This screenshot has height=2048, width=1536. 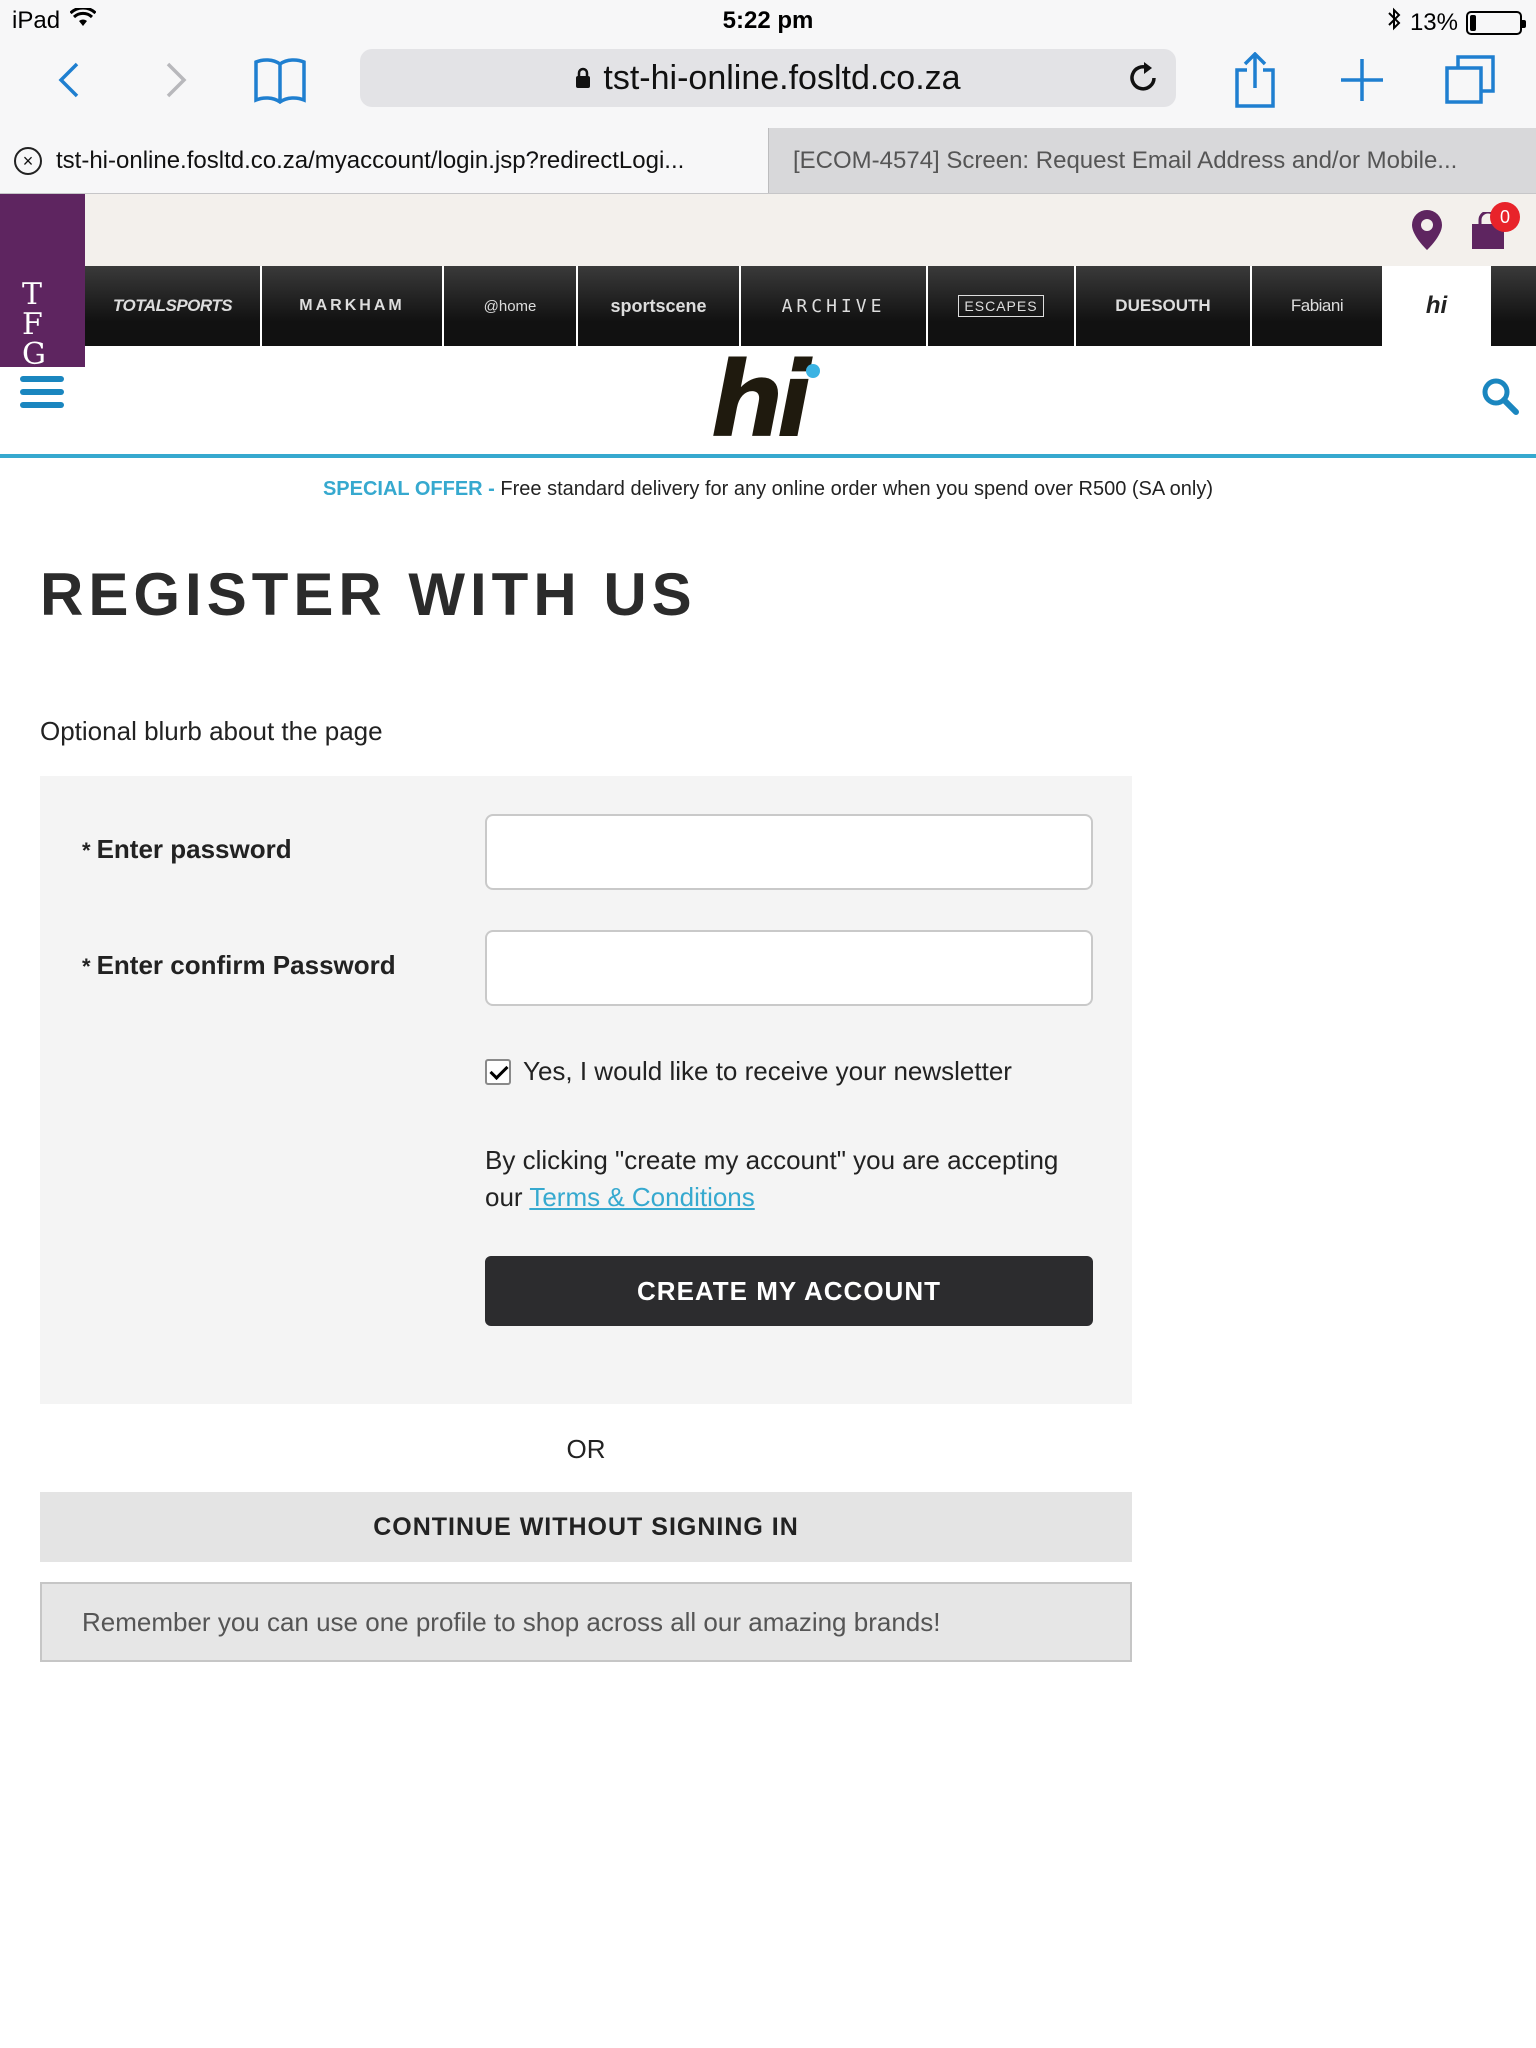 I want to click on search-icon, so click(x=1500, y=398).